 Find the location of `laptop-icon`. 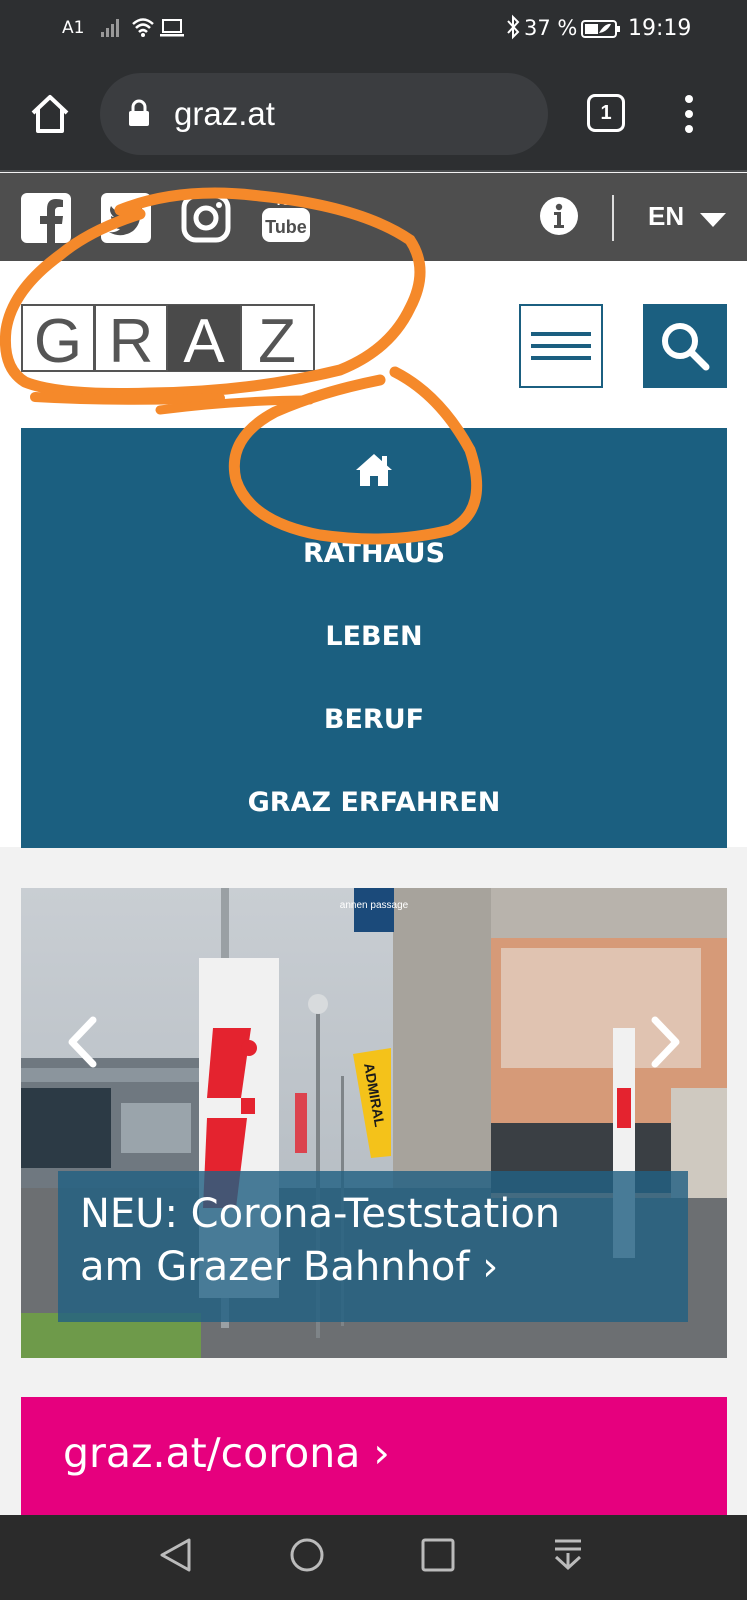

laptop-icon is located at coordinates (172, 28).